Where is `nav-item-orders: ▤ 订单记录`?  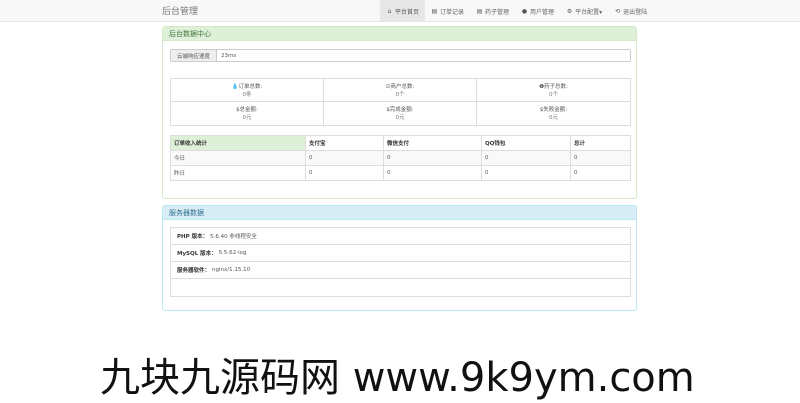
nav-item-orders: ▤ 订单记录 is located at coordinates (447, 11).